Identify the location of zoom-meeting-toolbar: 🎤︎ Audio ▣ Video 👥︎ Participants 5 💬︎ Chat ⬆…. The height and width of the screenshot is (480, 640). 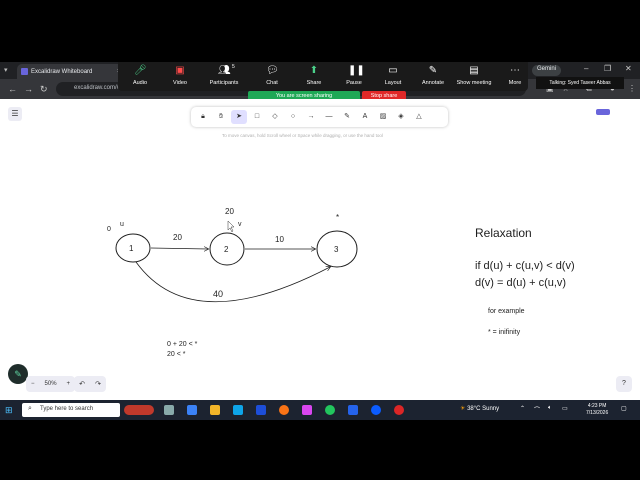
(323, 76).